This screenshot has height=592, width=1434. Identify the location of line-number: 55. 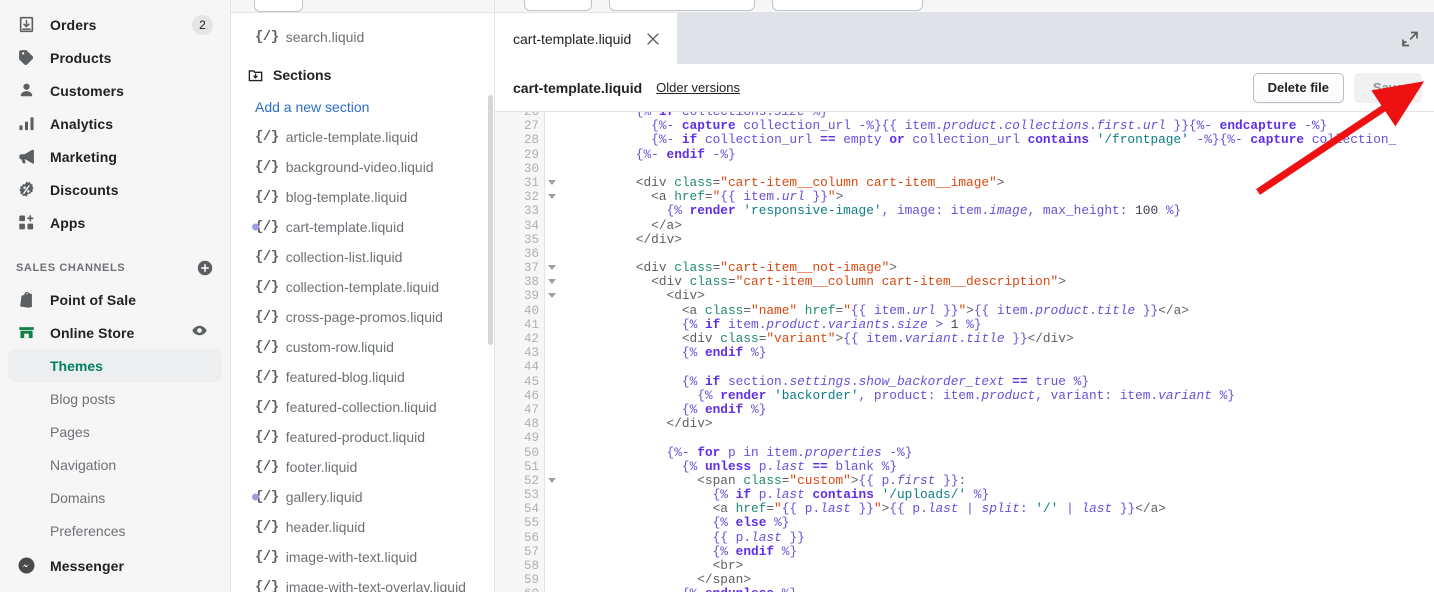
(531, 523).